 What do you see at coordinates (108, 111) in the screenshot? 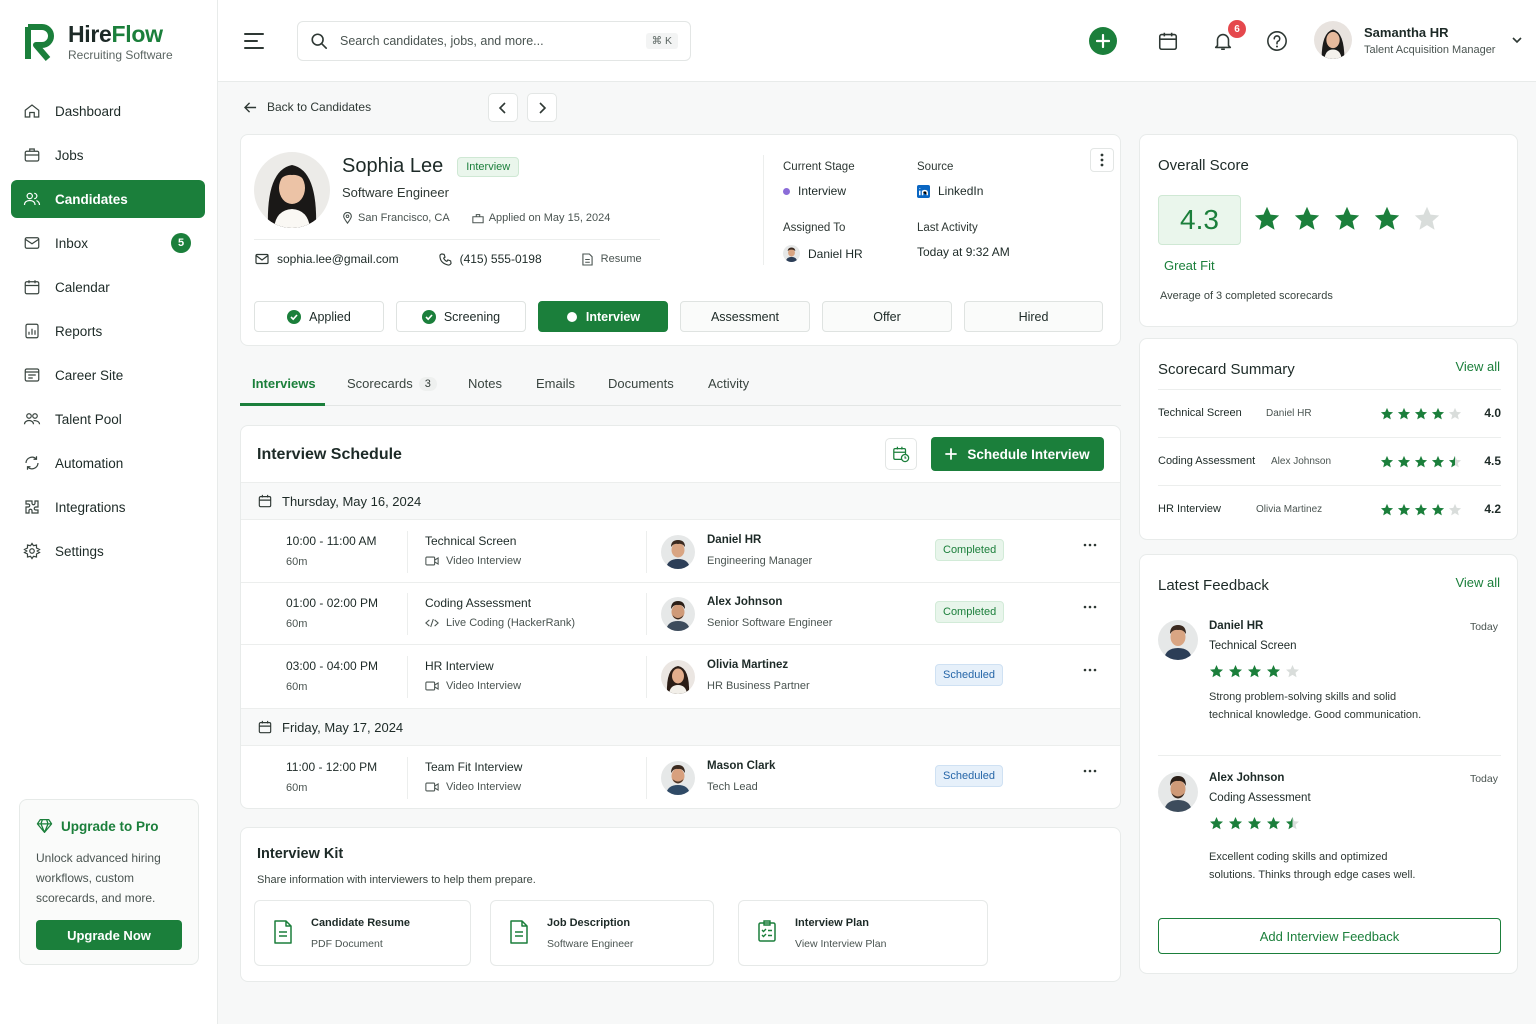
I see `sidebar-item-dashboard: Dashboard` at bounding box center [108, 111].